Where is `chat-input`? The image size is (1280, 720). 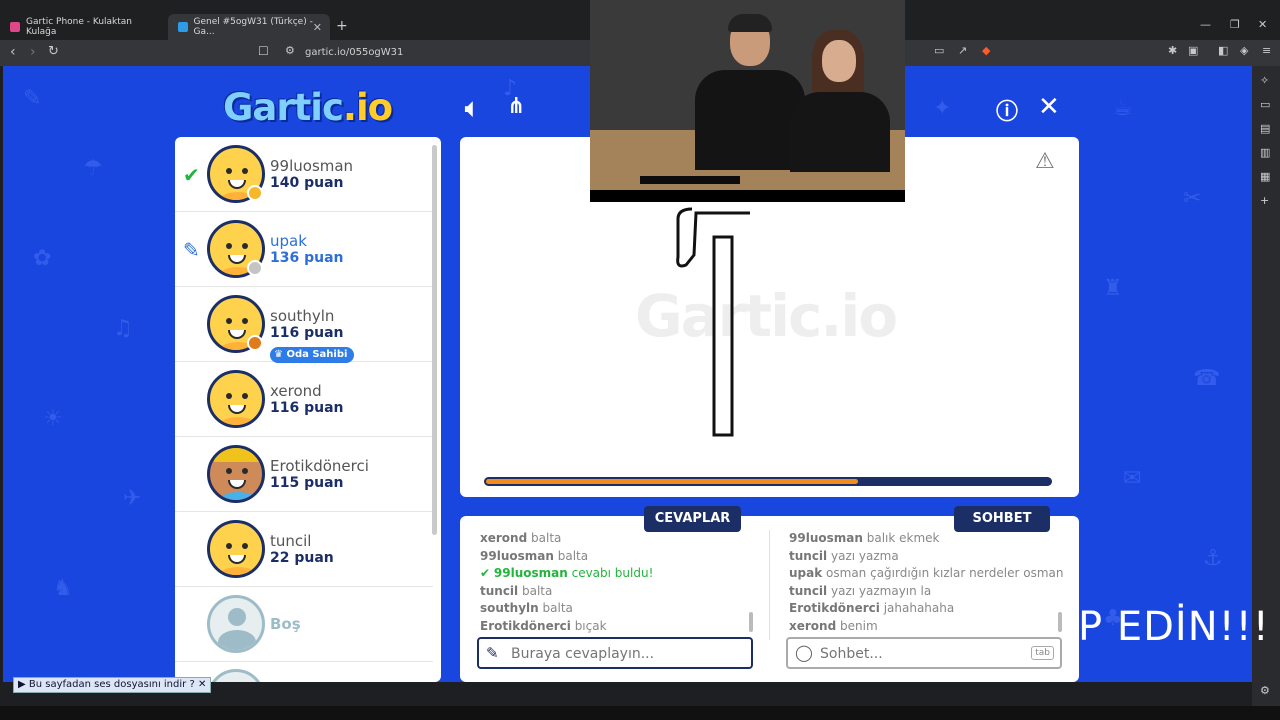
chat-input is located at coordinates (920, 654).